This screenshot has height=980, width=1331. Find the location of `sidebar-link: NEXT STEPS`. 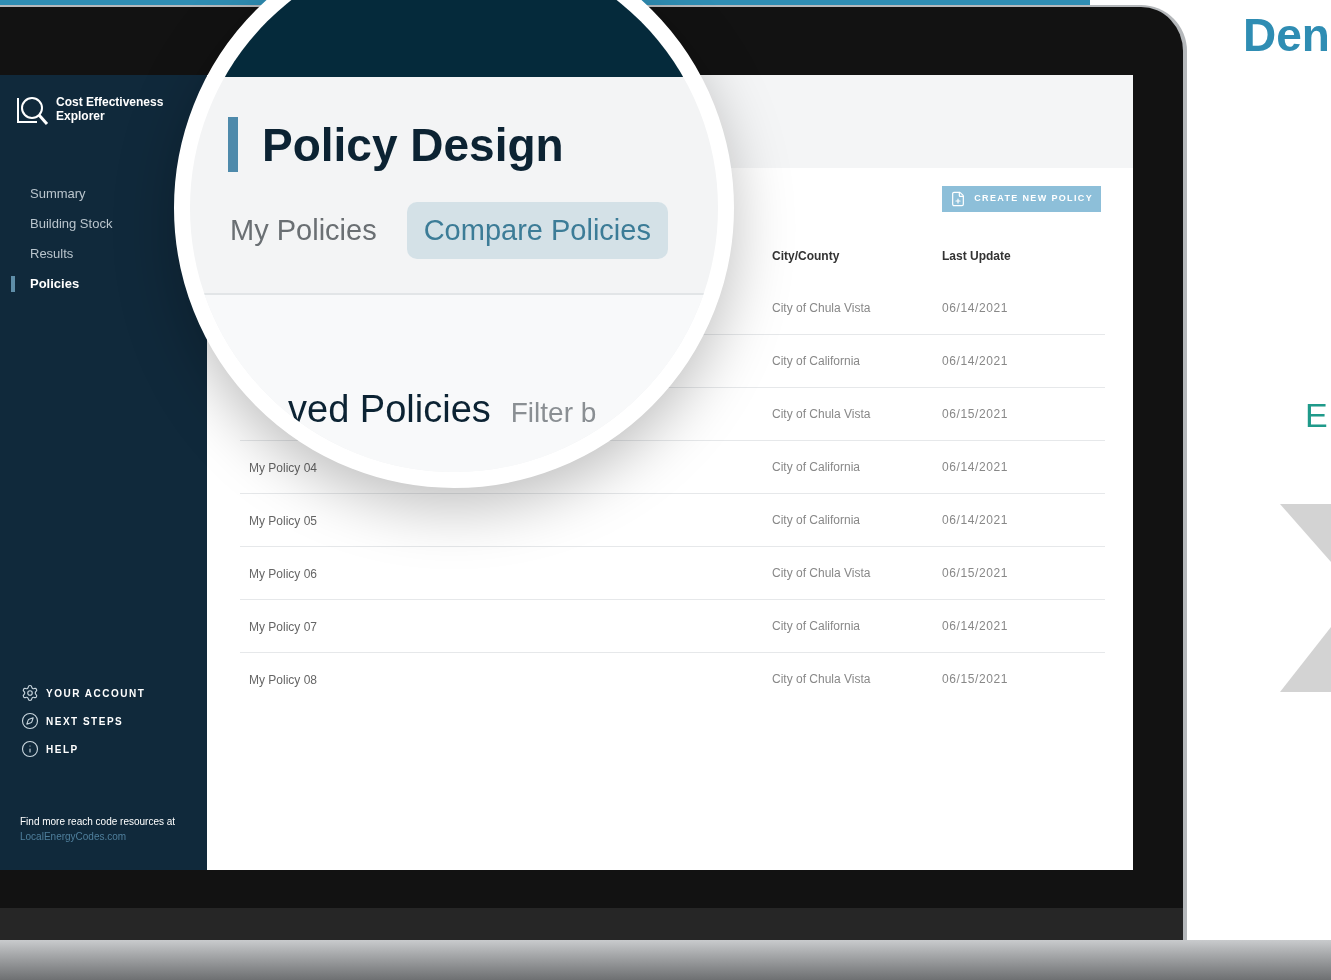

sidebar-link: NEXT STEPS is located at coordinates (114, 721).